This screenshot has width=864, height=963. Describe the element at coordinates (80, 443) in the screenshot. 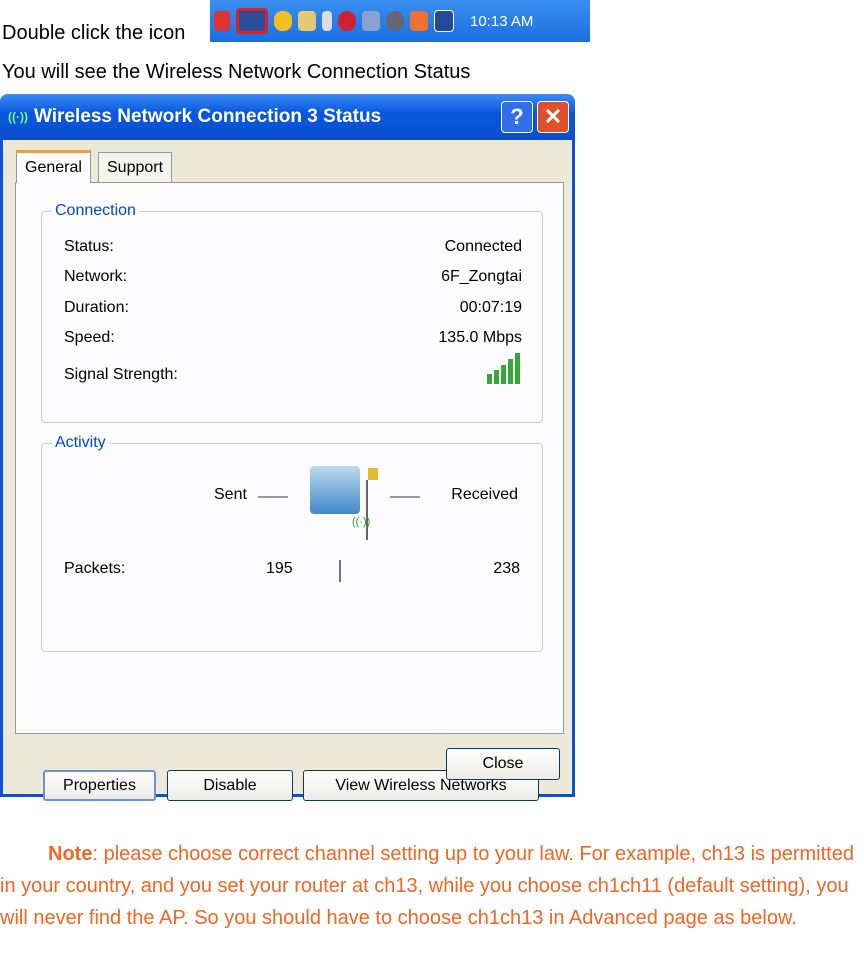

I see `activity-legend: Activity` at that location.